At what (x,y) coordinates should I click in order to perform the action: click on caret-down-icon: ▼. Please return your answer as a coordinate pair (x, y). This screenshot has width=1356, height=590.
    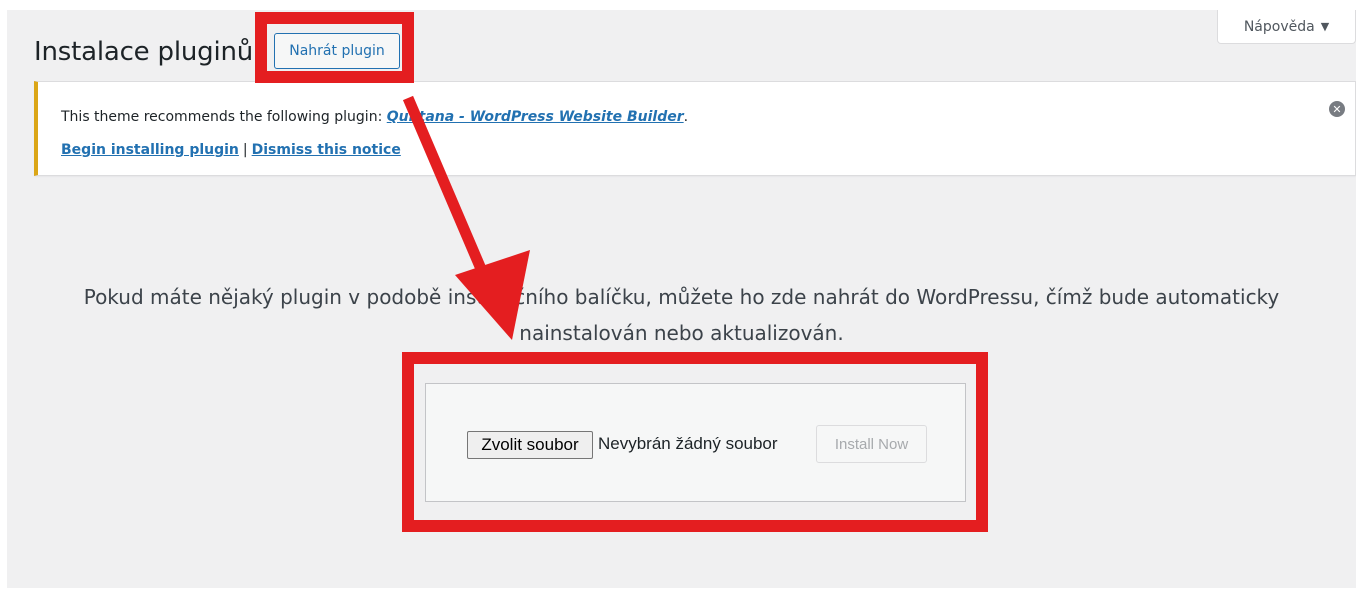
    Looking at the image, I should click on (1325, 26).